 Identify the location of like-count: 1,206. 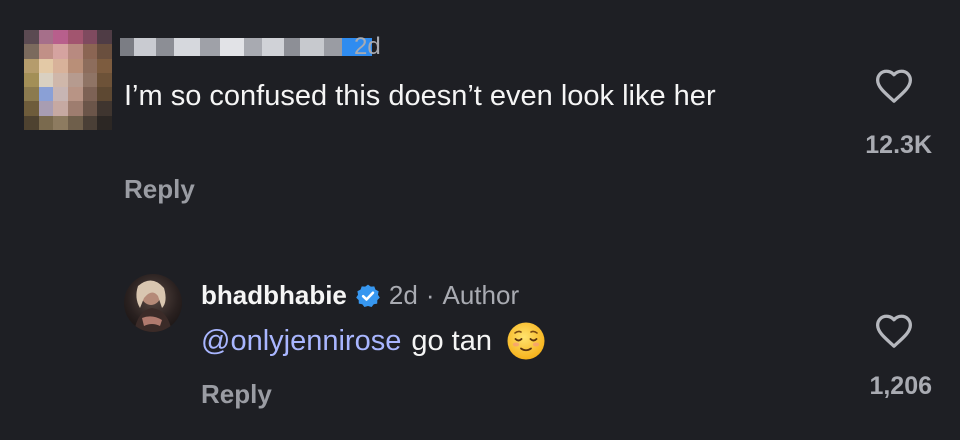
(900, 386).